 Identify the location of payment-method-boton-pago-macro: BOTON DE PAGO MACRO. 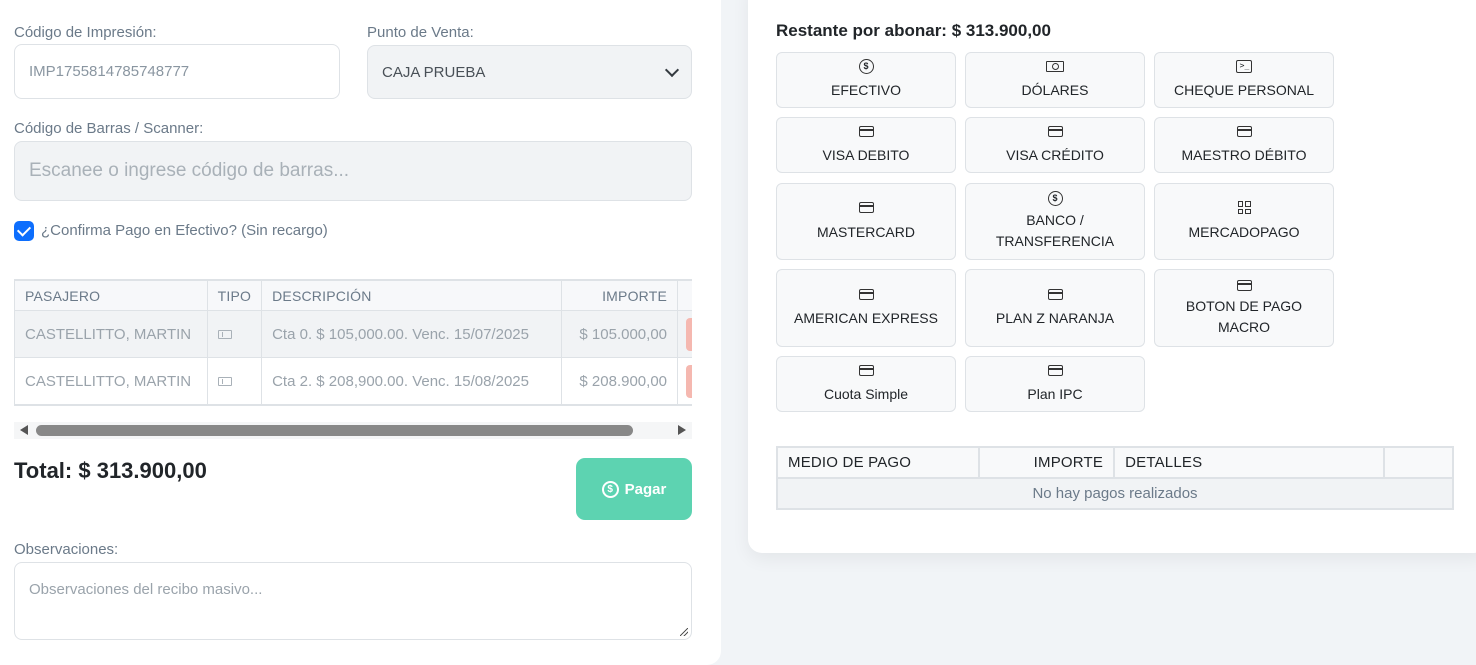
(1244, 308).